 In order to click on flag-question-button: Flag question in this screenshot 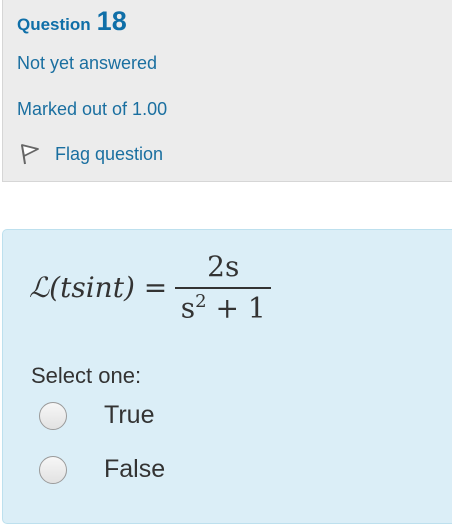, I will do `click(90, 154)`.